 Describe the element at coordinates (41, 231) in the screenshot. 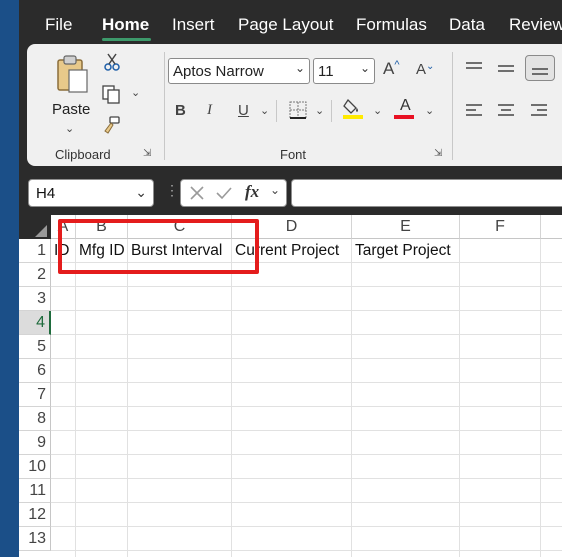

I see `select-all-icon` at that location.